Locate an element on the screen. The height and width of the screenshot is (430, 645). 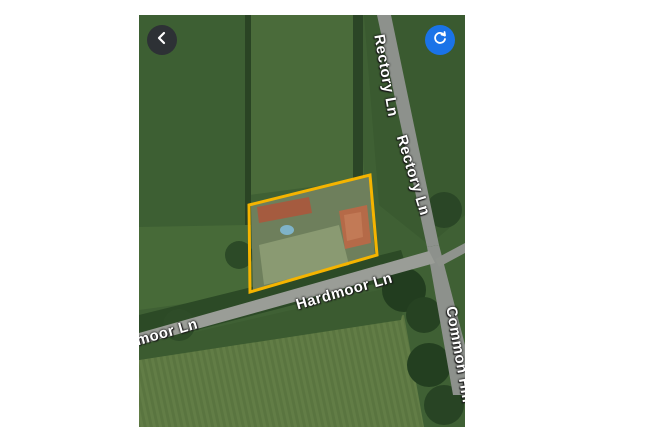
chevron-left-icon is located at coordinates (162, 40).